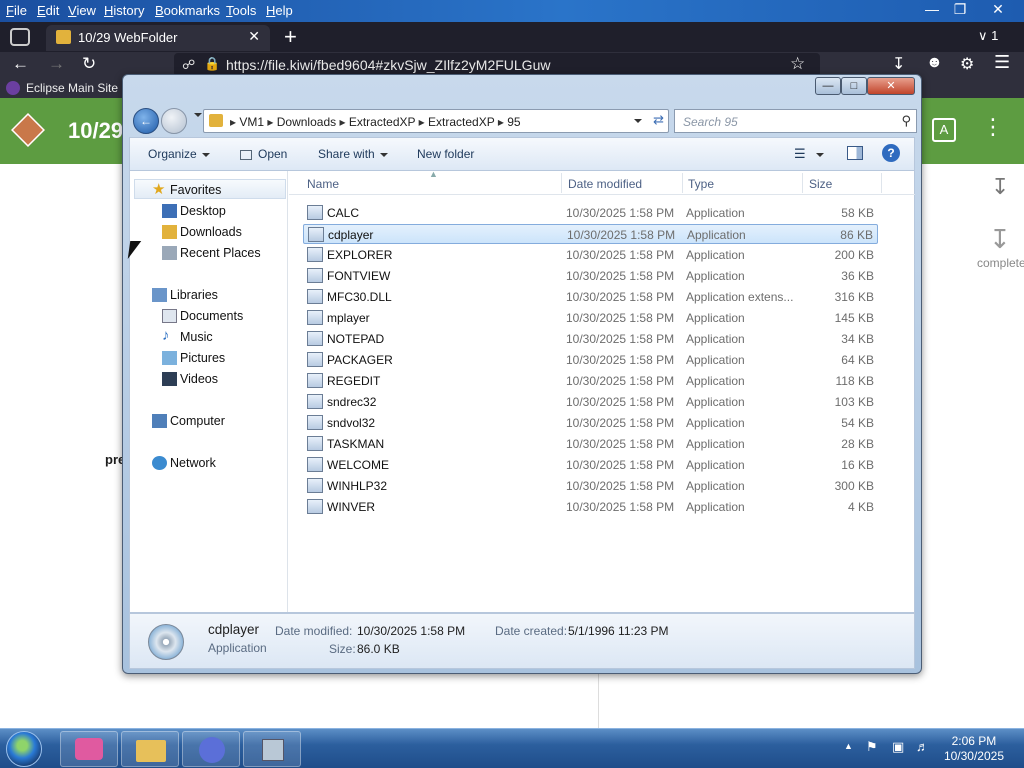 Image resolution: width=1024 pixels, height=768 pixels. I want to click on nav-libraries: Libraries, so click(185, 295).